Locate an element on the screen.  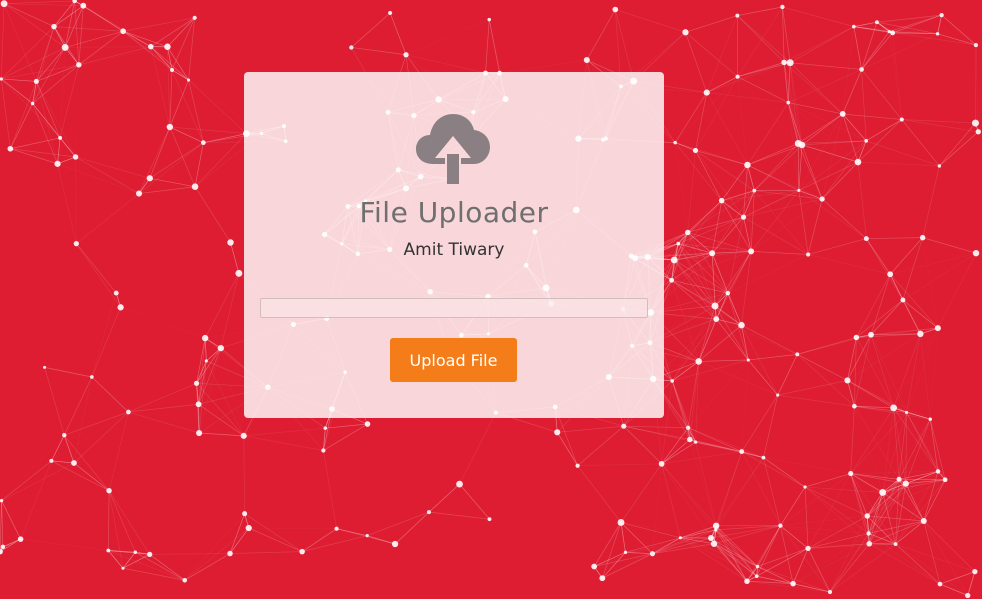
page-title: File Uploader is located at coordinates (454, 212).